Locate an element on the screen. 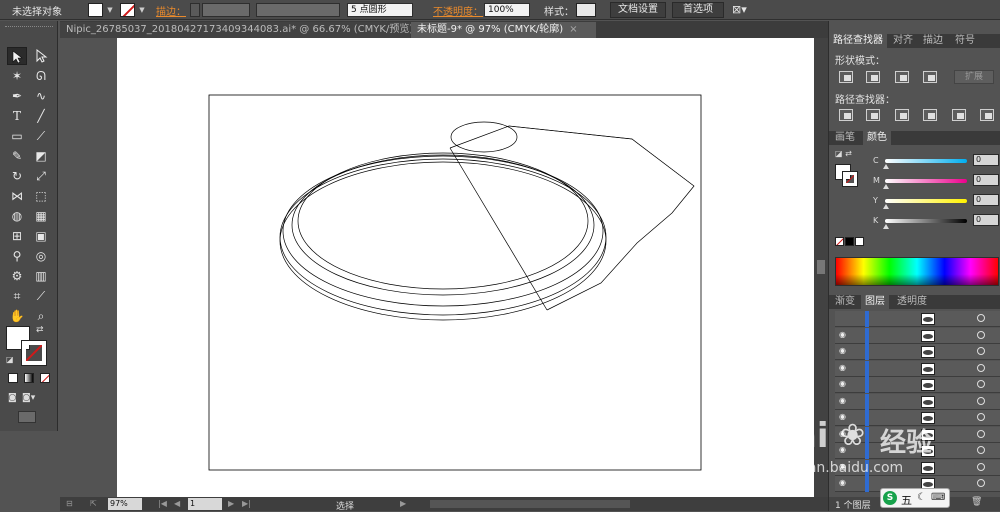 Image resolution: width=1000 pixels, height=512 pixels. channel-c-knob is located at coordinates (886, 166).